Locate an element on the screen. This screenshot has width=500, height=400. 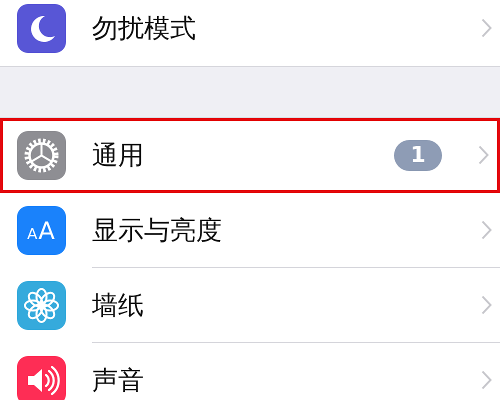
flower-icon is located at coordinates (41, 305).